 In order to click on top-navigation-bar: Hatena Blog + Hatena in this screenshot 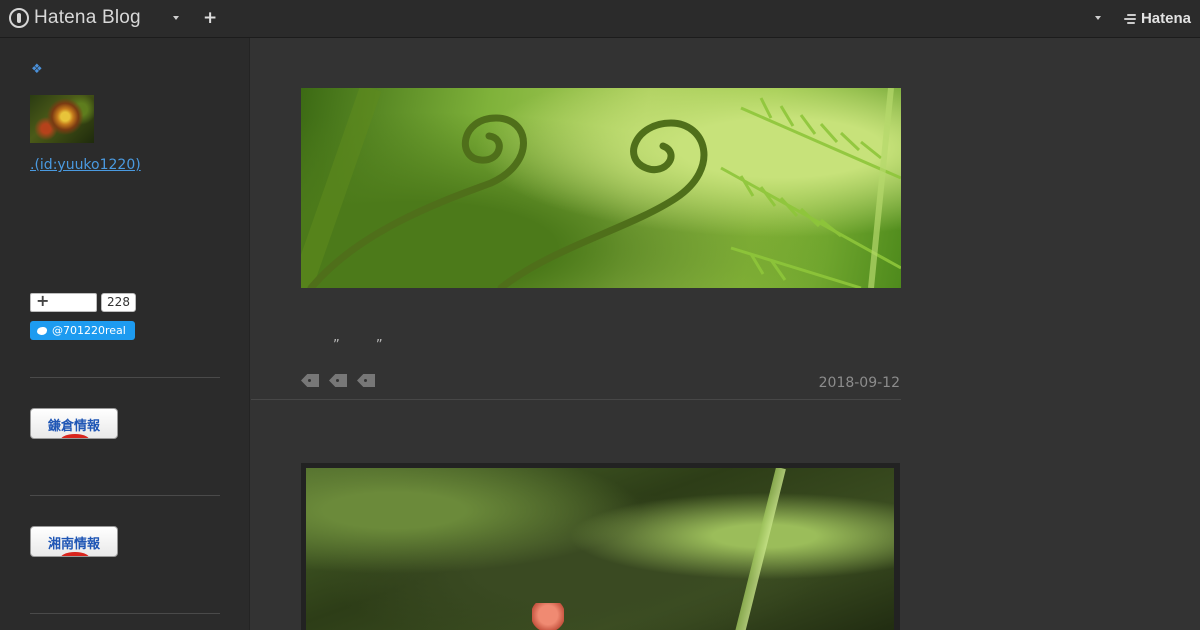, I will do `click(600, 19)`.